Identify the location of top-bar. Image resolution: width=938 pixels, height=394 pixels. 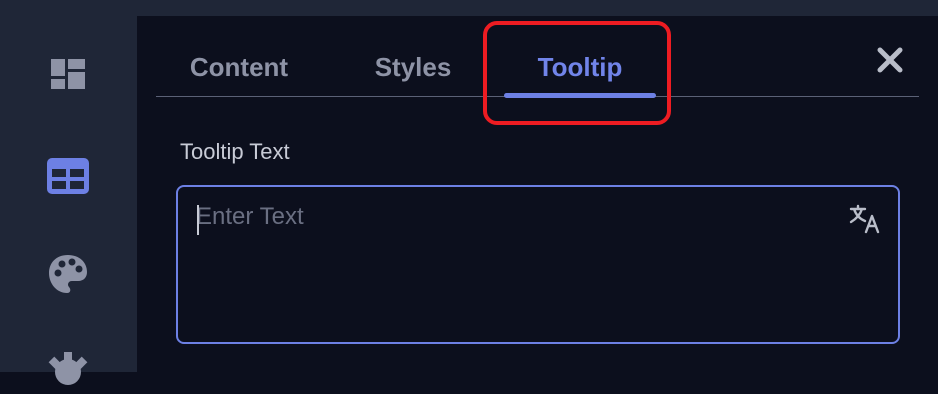
(469, 8).